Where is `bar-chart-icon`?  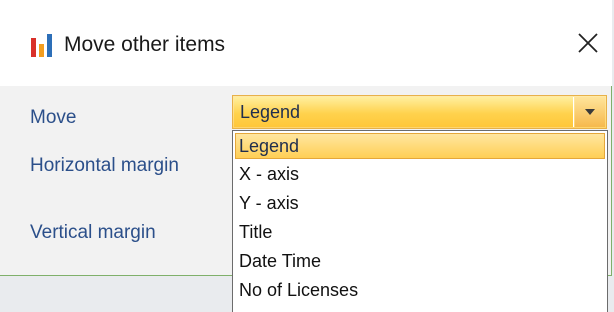 bar-chart-icon is located at coordinates (41, 45).